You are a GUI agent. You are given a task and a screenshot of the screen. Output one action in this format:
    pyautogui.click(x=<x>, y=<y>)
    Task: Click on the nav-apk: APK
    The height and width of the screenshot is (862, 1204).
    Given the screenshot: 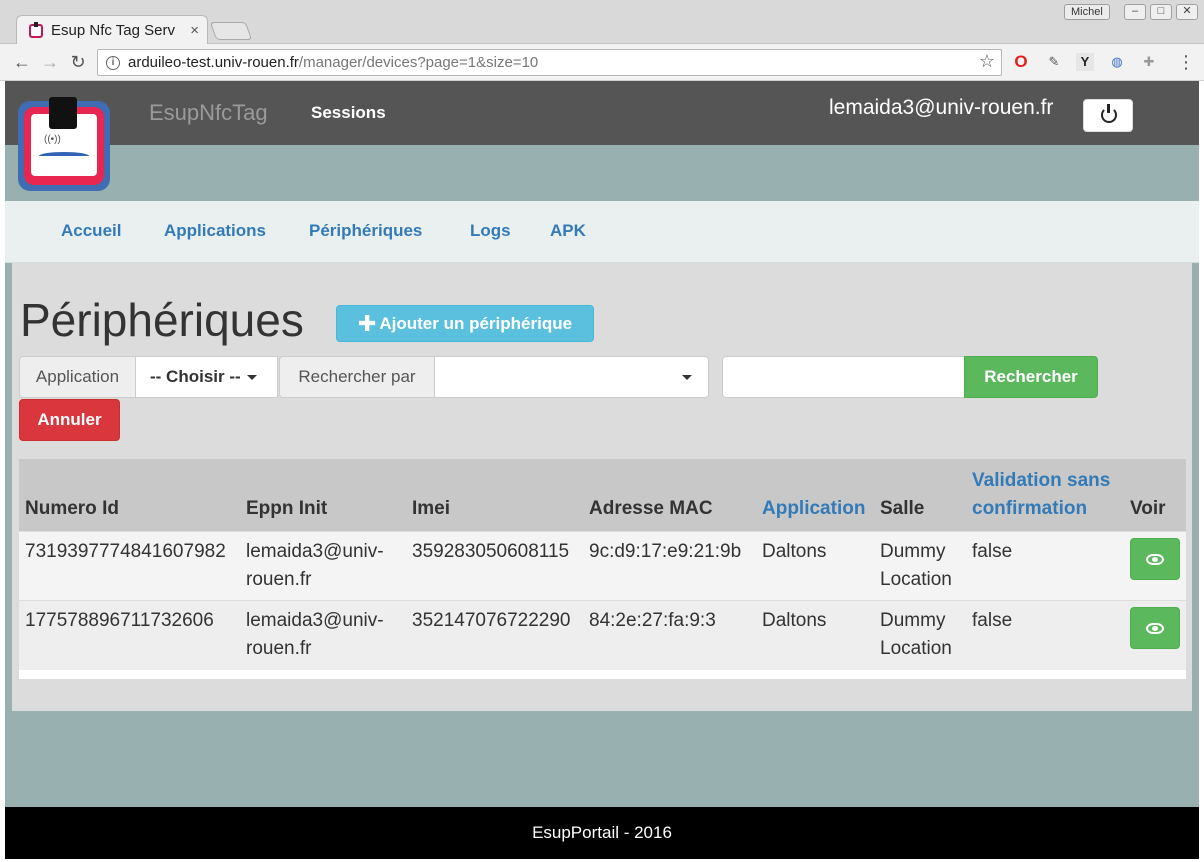 What is the action you would take?
    pyautogui.click(x=568, y=231)
    